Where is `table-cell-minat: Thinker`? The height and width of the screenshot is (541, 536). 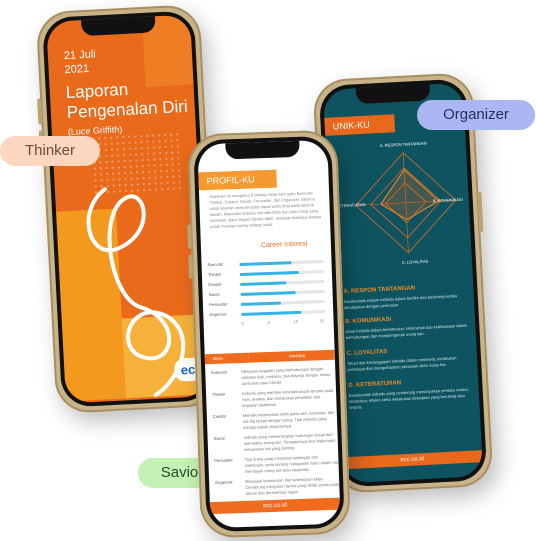 table-cell-minat: Thinker is located at coordinates (218, 394).